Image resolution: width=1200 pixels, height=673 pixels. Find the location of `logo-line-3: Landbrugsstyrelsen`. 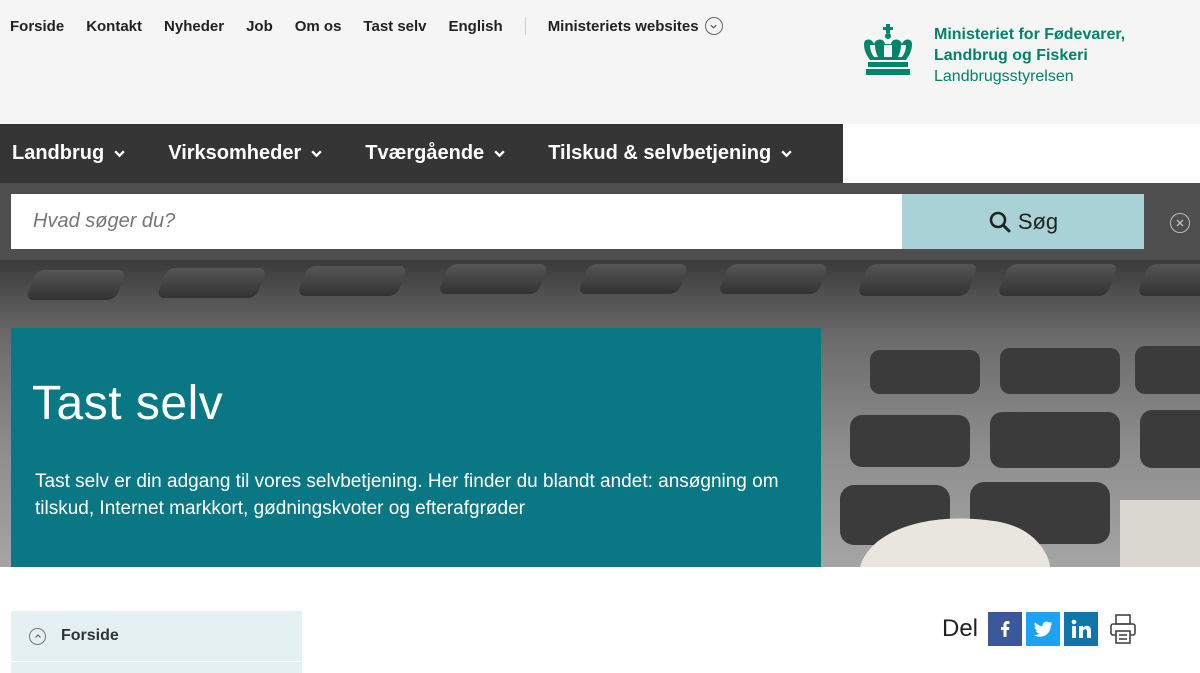

logo-line-3: Landbrugsstyrelsen is located at coordinates (1004, 76).